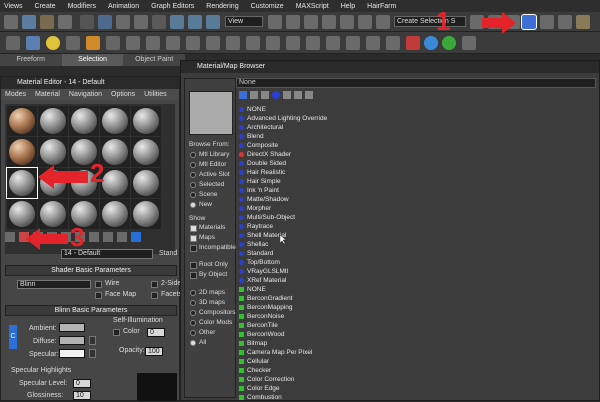 Image resolution: width=600 pixels, height=402 pixels. I want to click on map-list-item: Color Correction, so click(266, 379).